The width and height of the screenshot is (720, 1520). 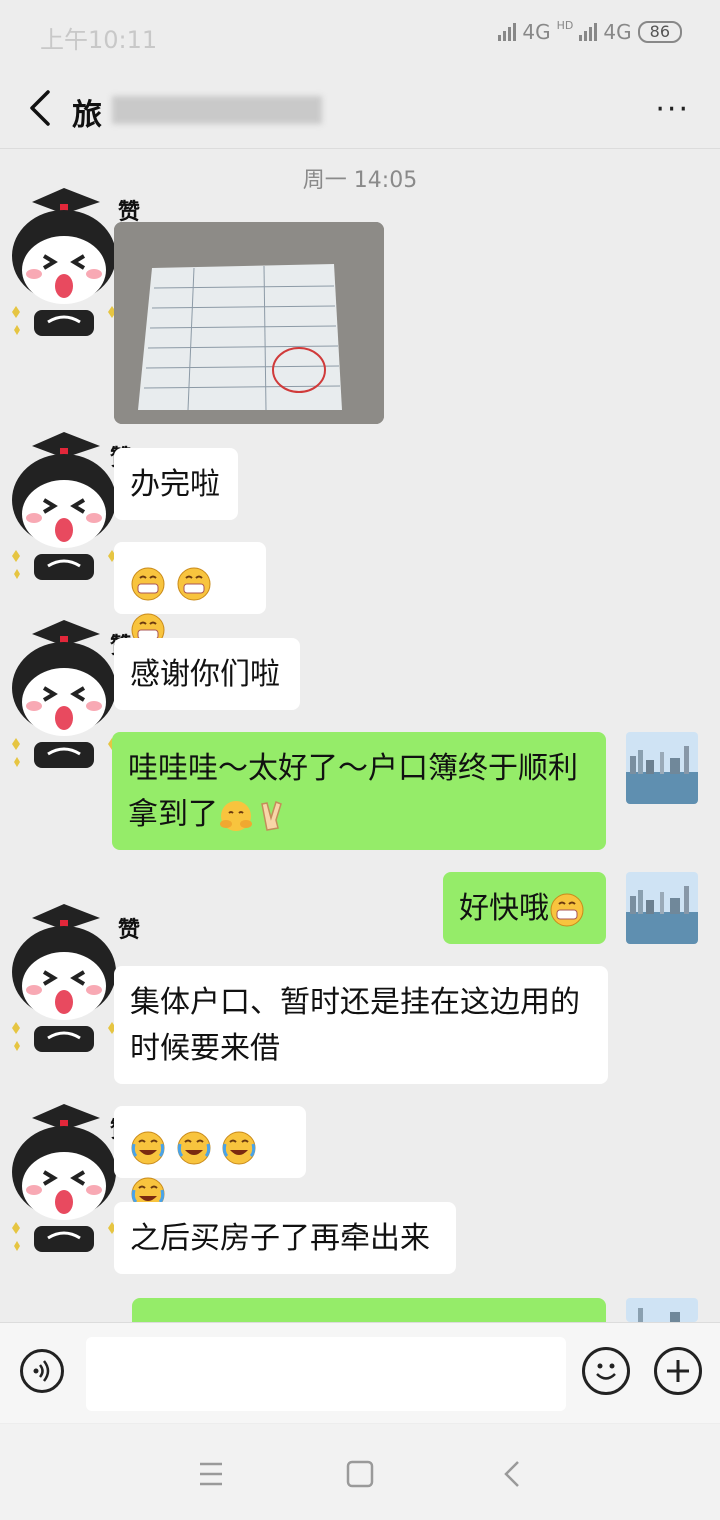 What do you see at coordinates (359, 791) in the screenshot?
I see `my-message-bubble: 哇哇哇～太好了～户口簿终于顺利 拿到了` at bounding box center [359, 791].